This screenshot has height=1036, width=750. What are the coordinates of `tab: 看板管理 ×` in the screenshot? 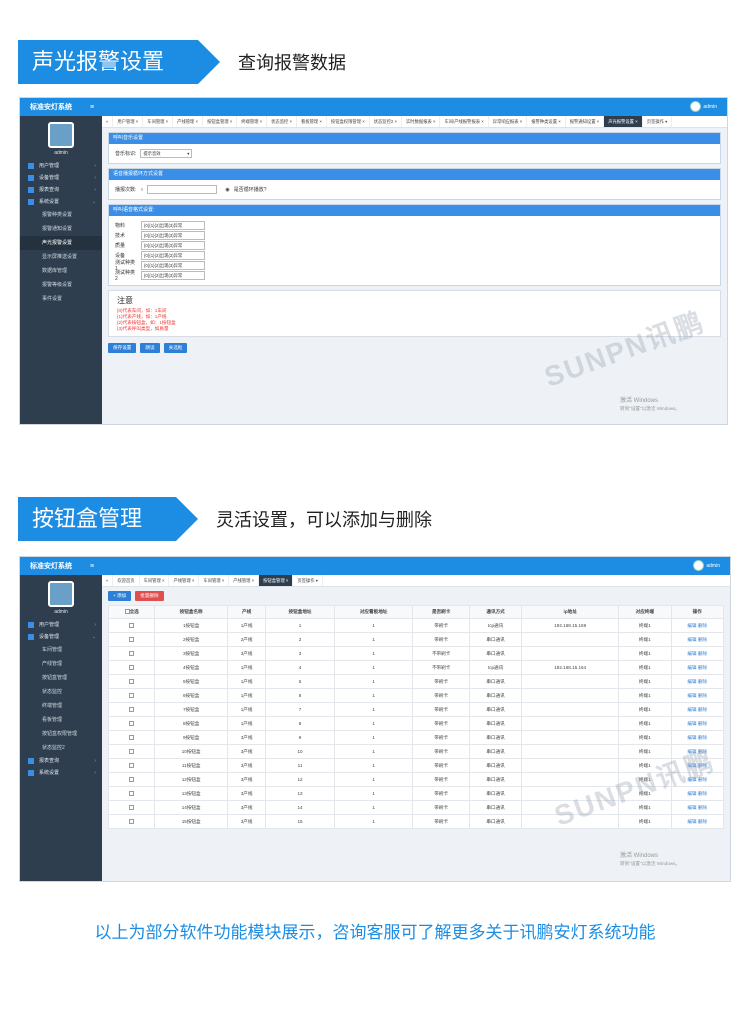 It's located at (312, 121).